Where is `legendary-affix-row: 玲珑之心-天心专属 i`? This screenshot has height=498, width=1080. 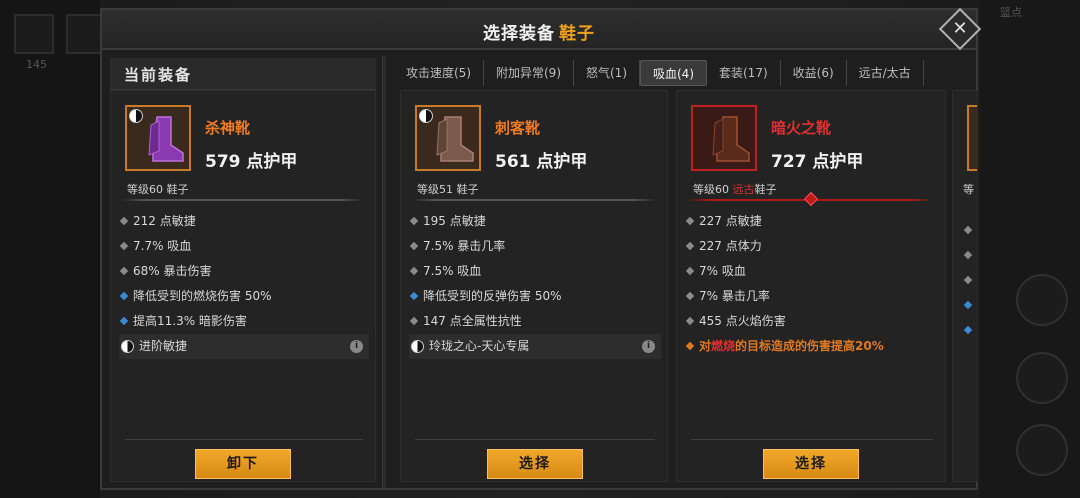 legendary-affix-row: 玲珑之心-天心专属 i is located at coordinates (535, 346).